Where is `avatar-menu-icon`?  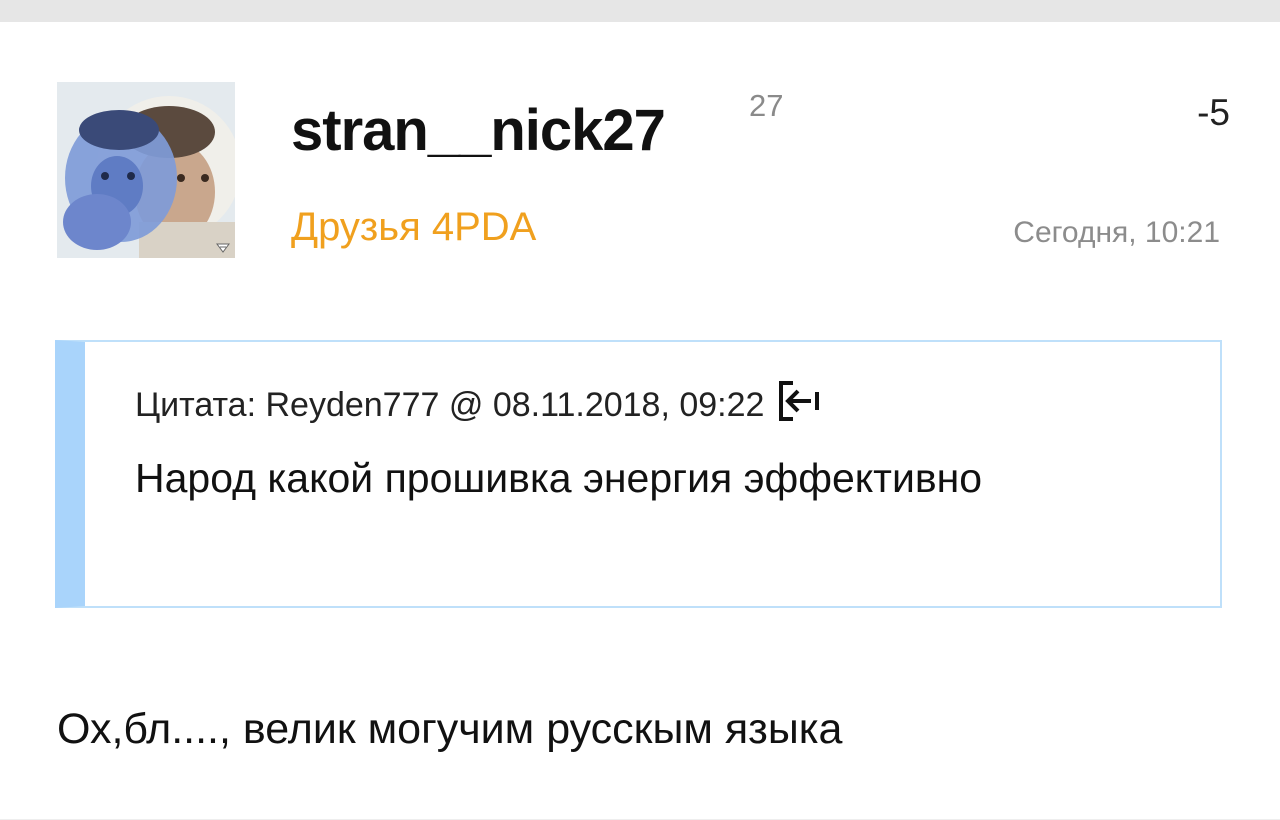 avatar-menu-icon is located at coordinates (223, 248).